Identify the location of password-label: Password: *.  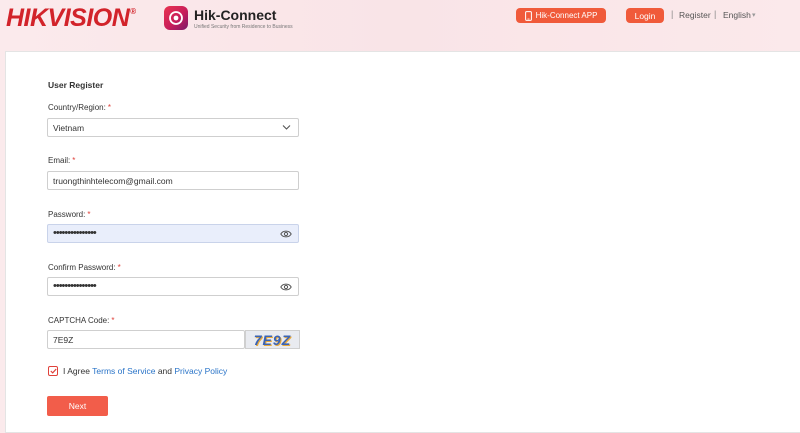
(69, 214).